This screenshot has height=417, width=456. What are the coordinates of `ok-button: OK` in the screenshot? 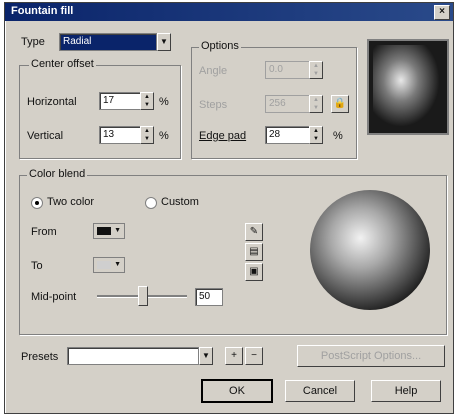 It's located at (237, 391).